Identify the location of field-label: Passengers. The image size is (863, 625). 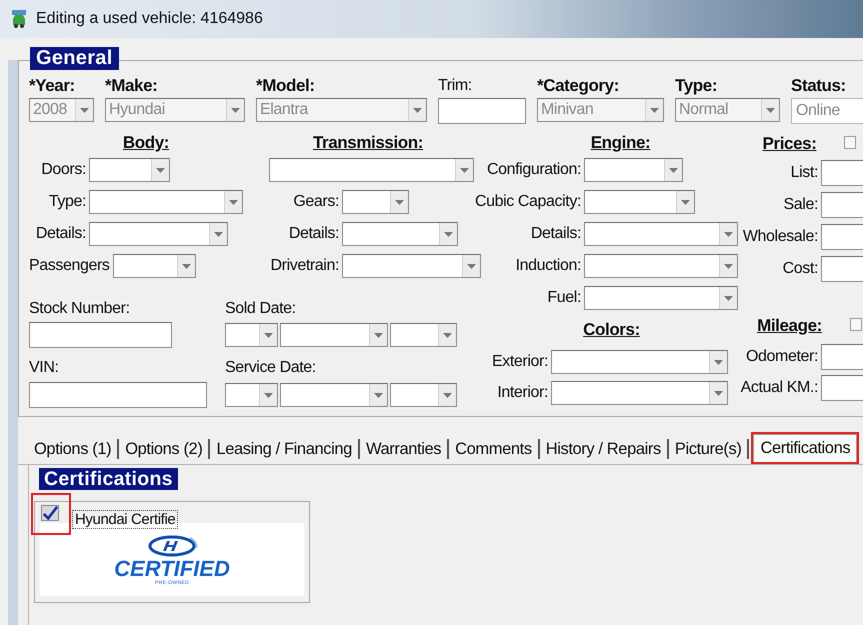
(69, 265).